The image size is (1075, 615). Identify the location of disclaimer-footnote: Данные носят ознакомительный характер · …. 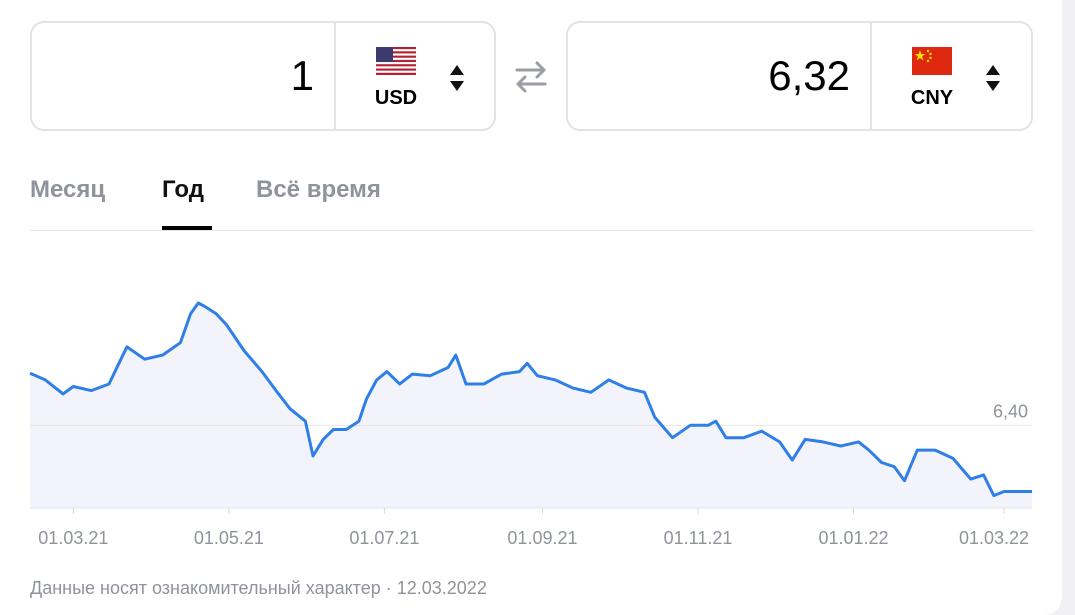
(258, 588).